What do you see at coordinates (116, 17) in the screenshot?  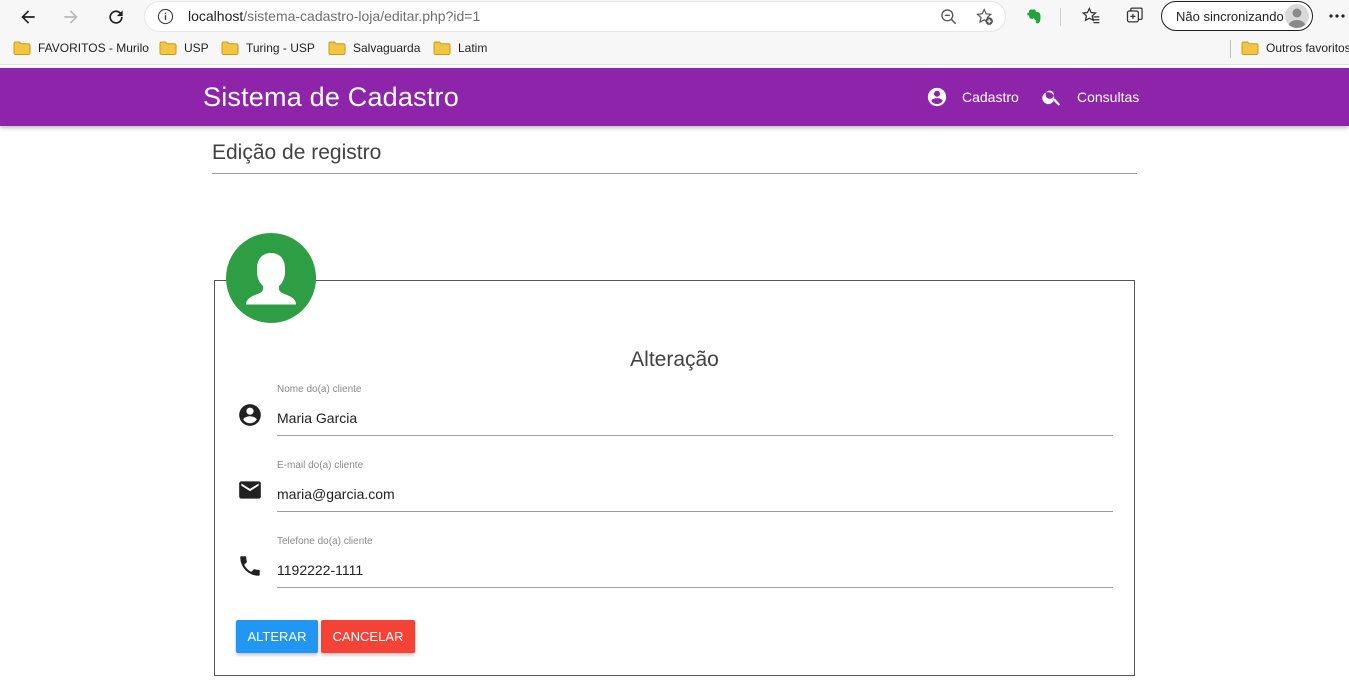 I see `refresh-icon` at bounding box center [116, 17].